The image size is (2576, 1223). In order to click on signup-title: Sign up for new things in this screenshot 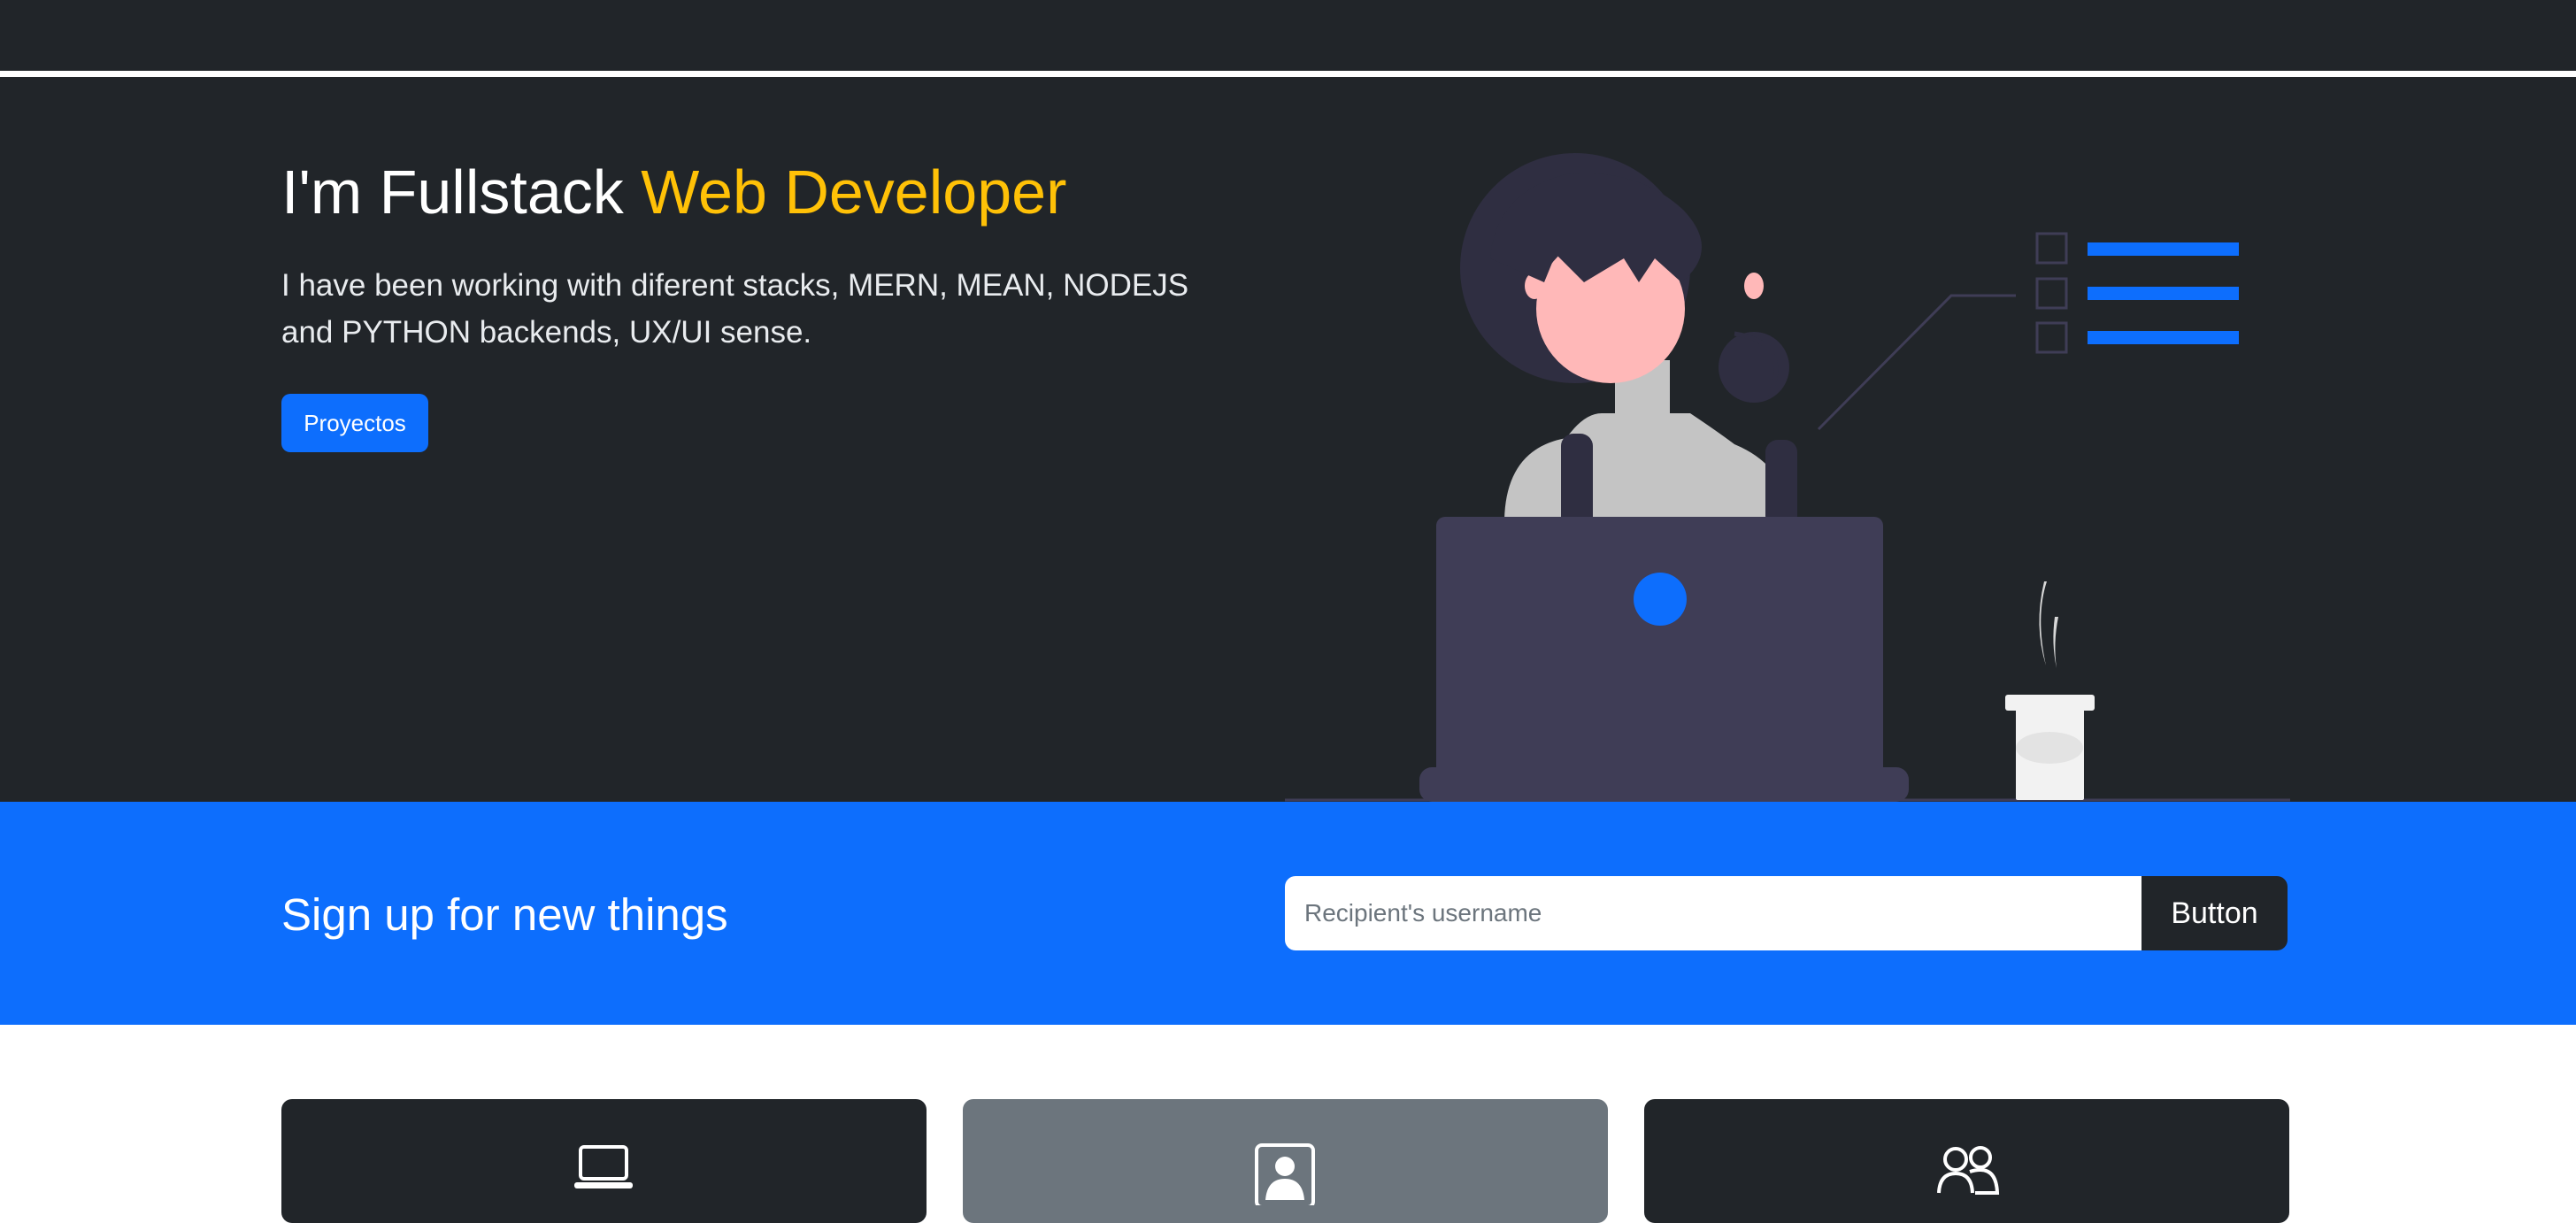, I will do `click(504, 915)`.